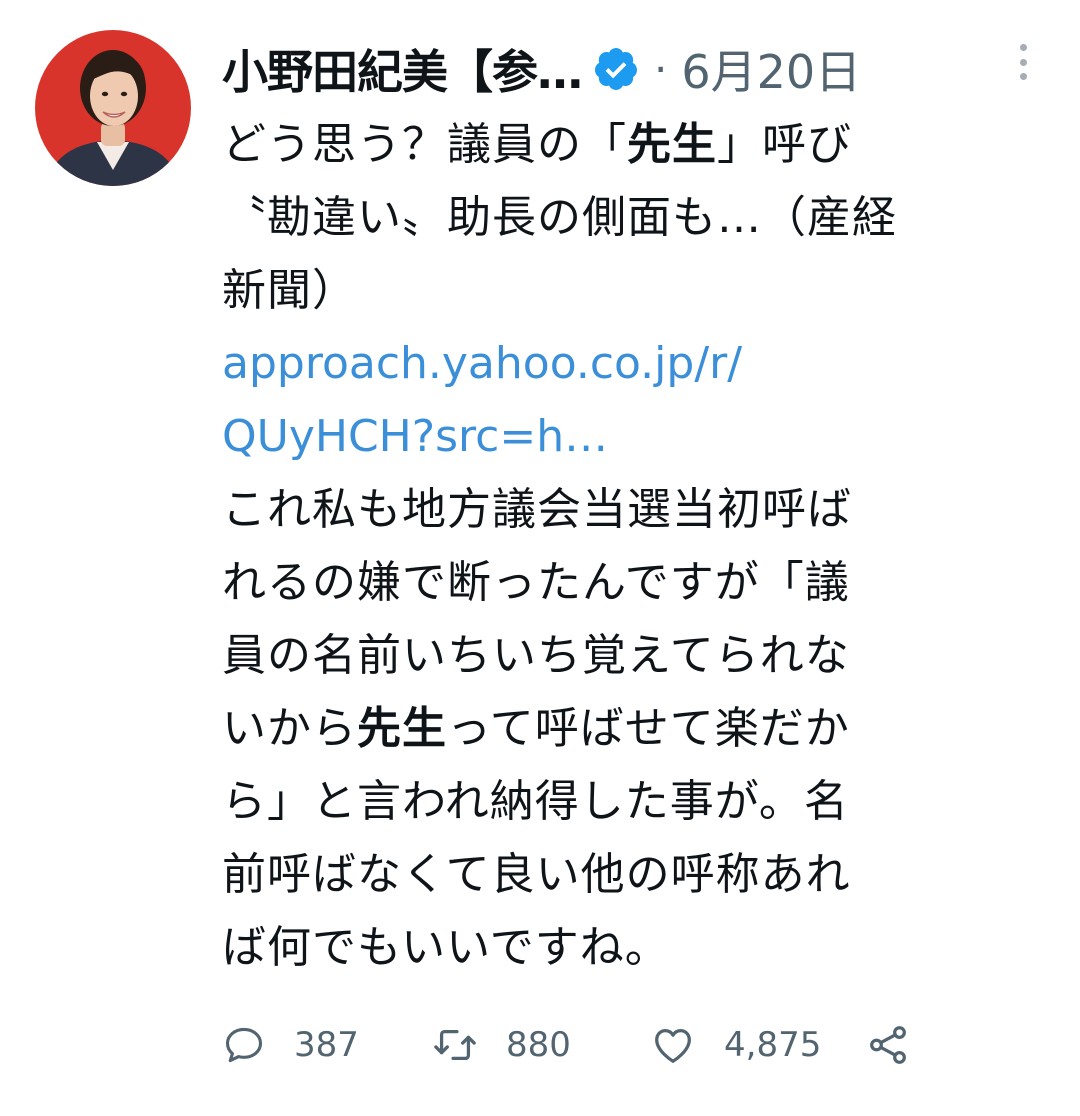 Image resolution: width=1080 pixels, height=1116 pixels. I want to click on retweet-button: 880, so click(541, 1045).